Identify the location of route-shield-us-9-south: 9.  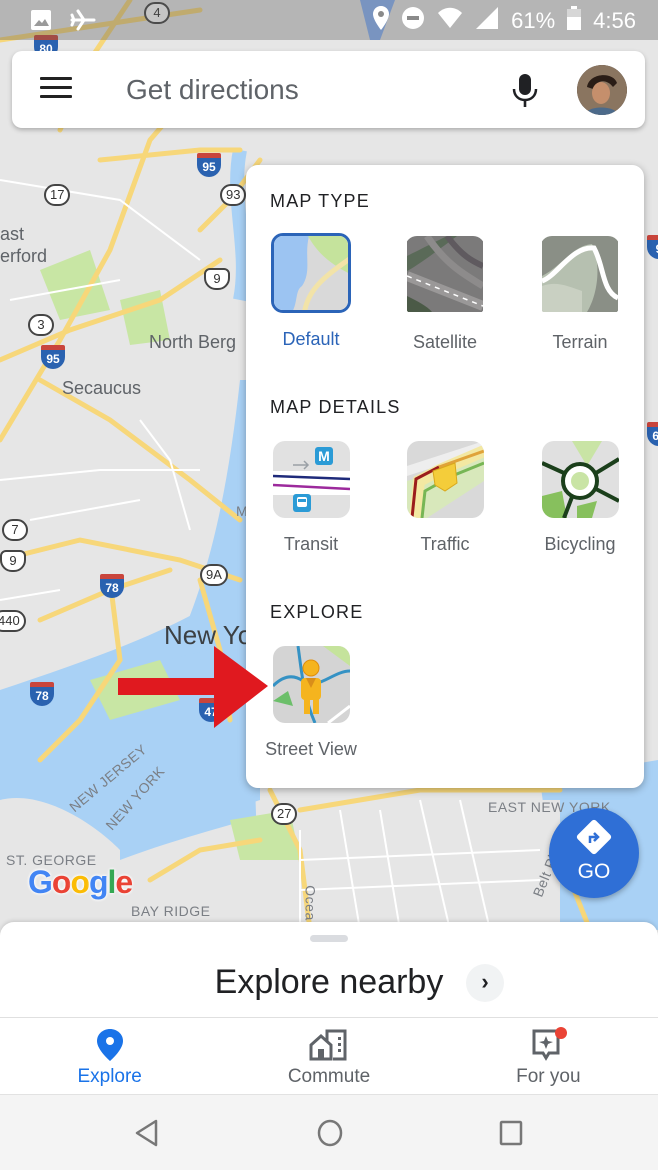
(13, 561).